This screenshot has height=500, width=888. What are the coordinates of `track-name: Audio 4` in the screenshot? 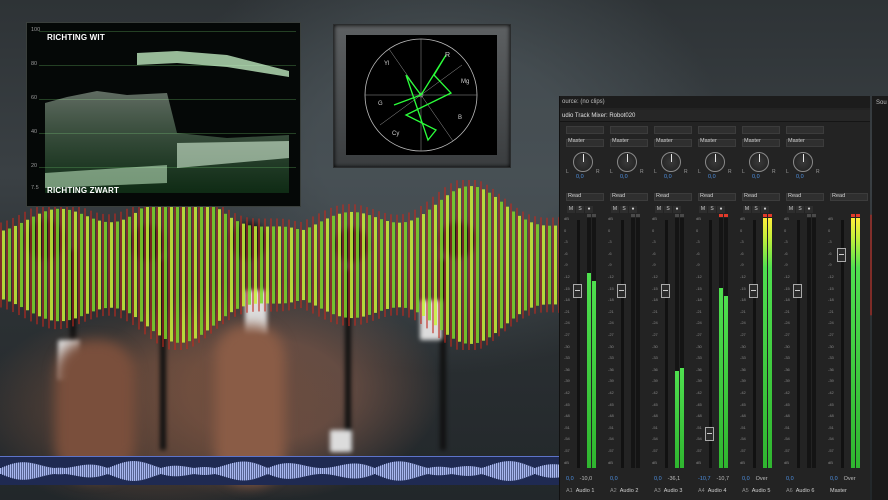 It's located at (717, 491).